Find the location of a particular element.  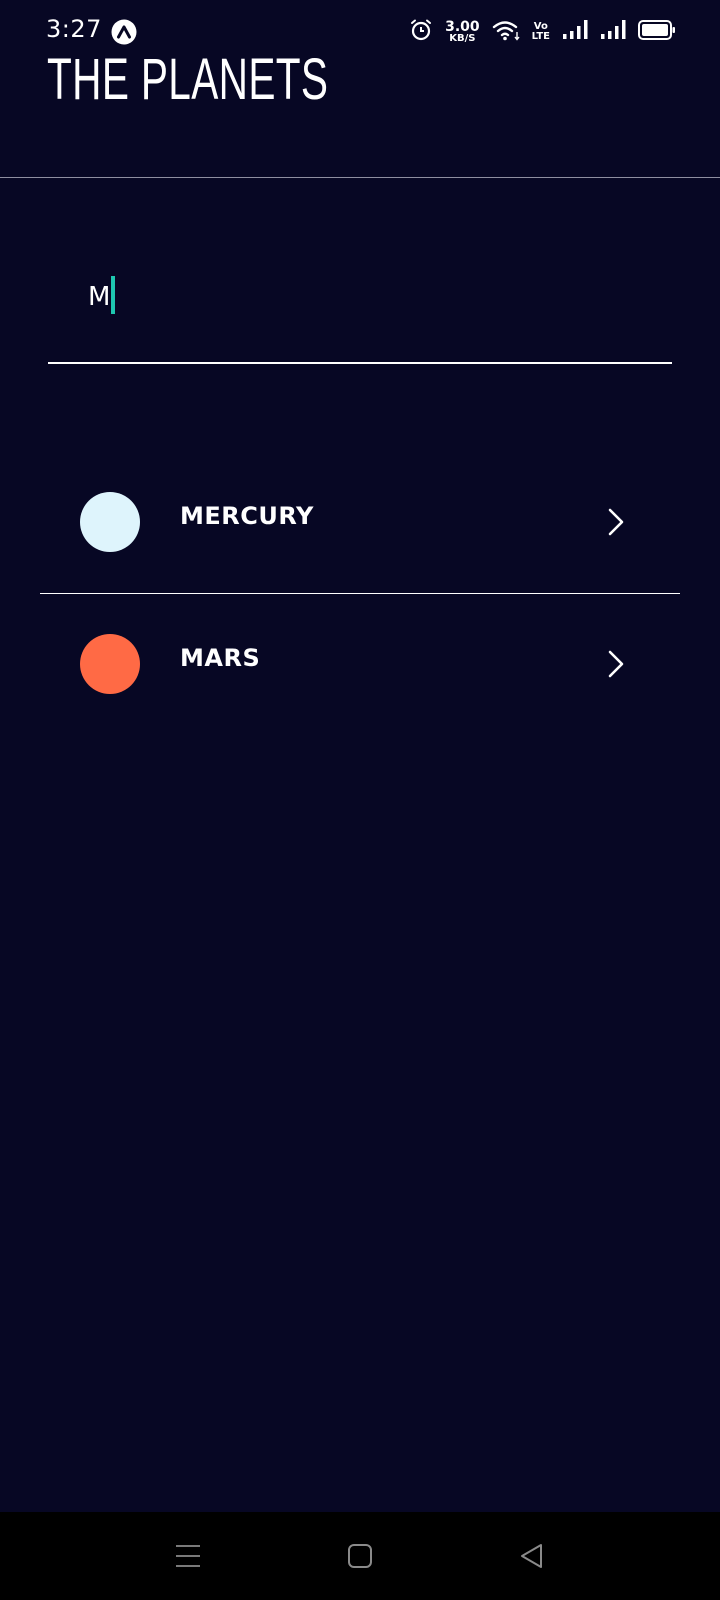

home-icon is located at coordinates (360, 1556).